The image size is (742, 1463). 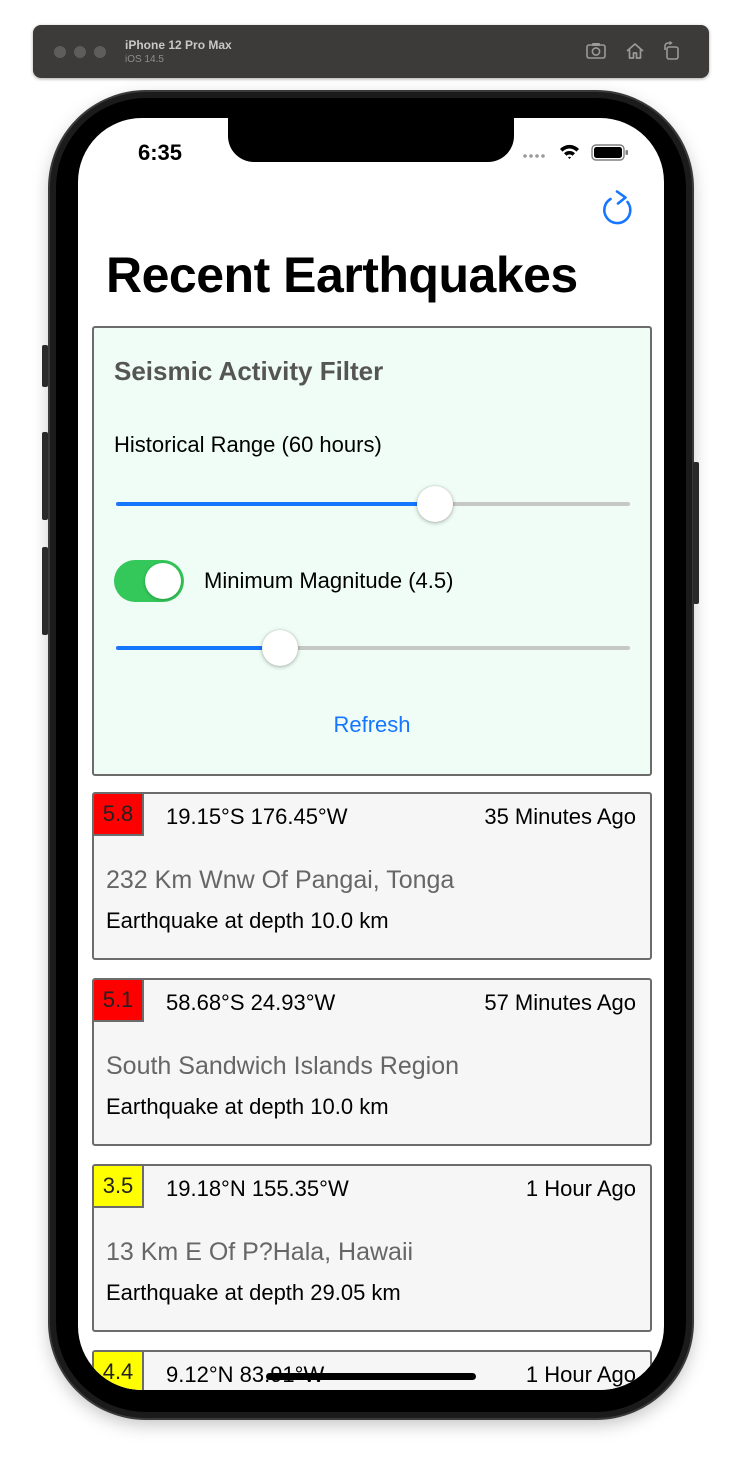 I want to click on close-window-button, so click(x=60, y=52).